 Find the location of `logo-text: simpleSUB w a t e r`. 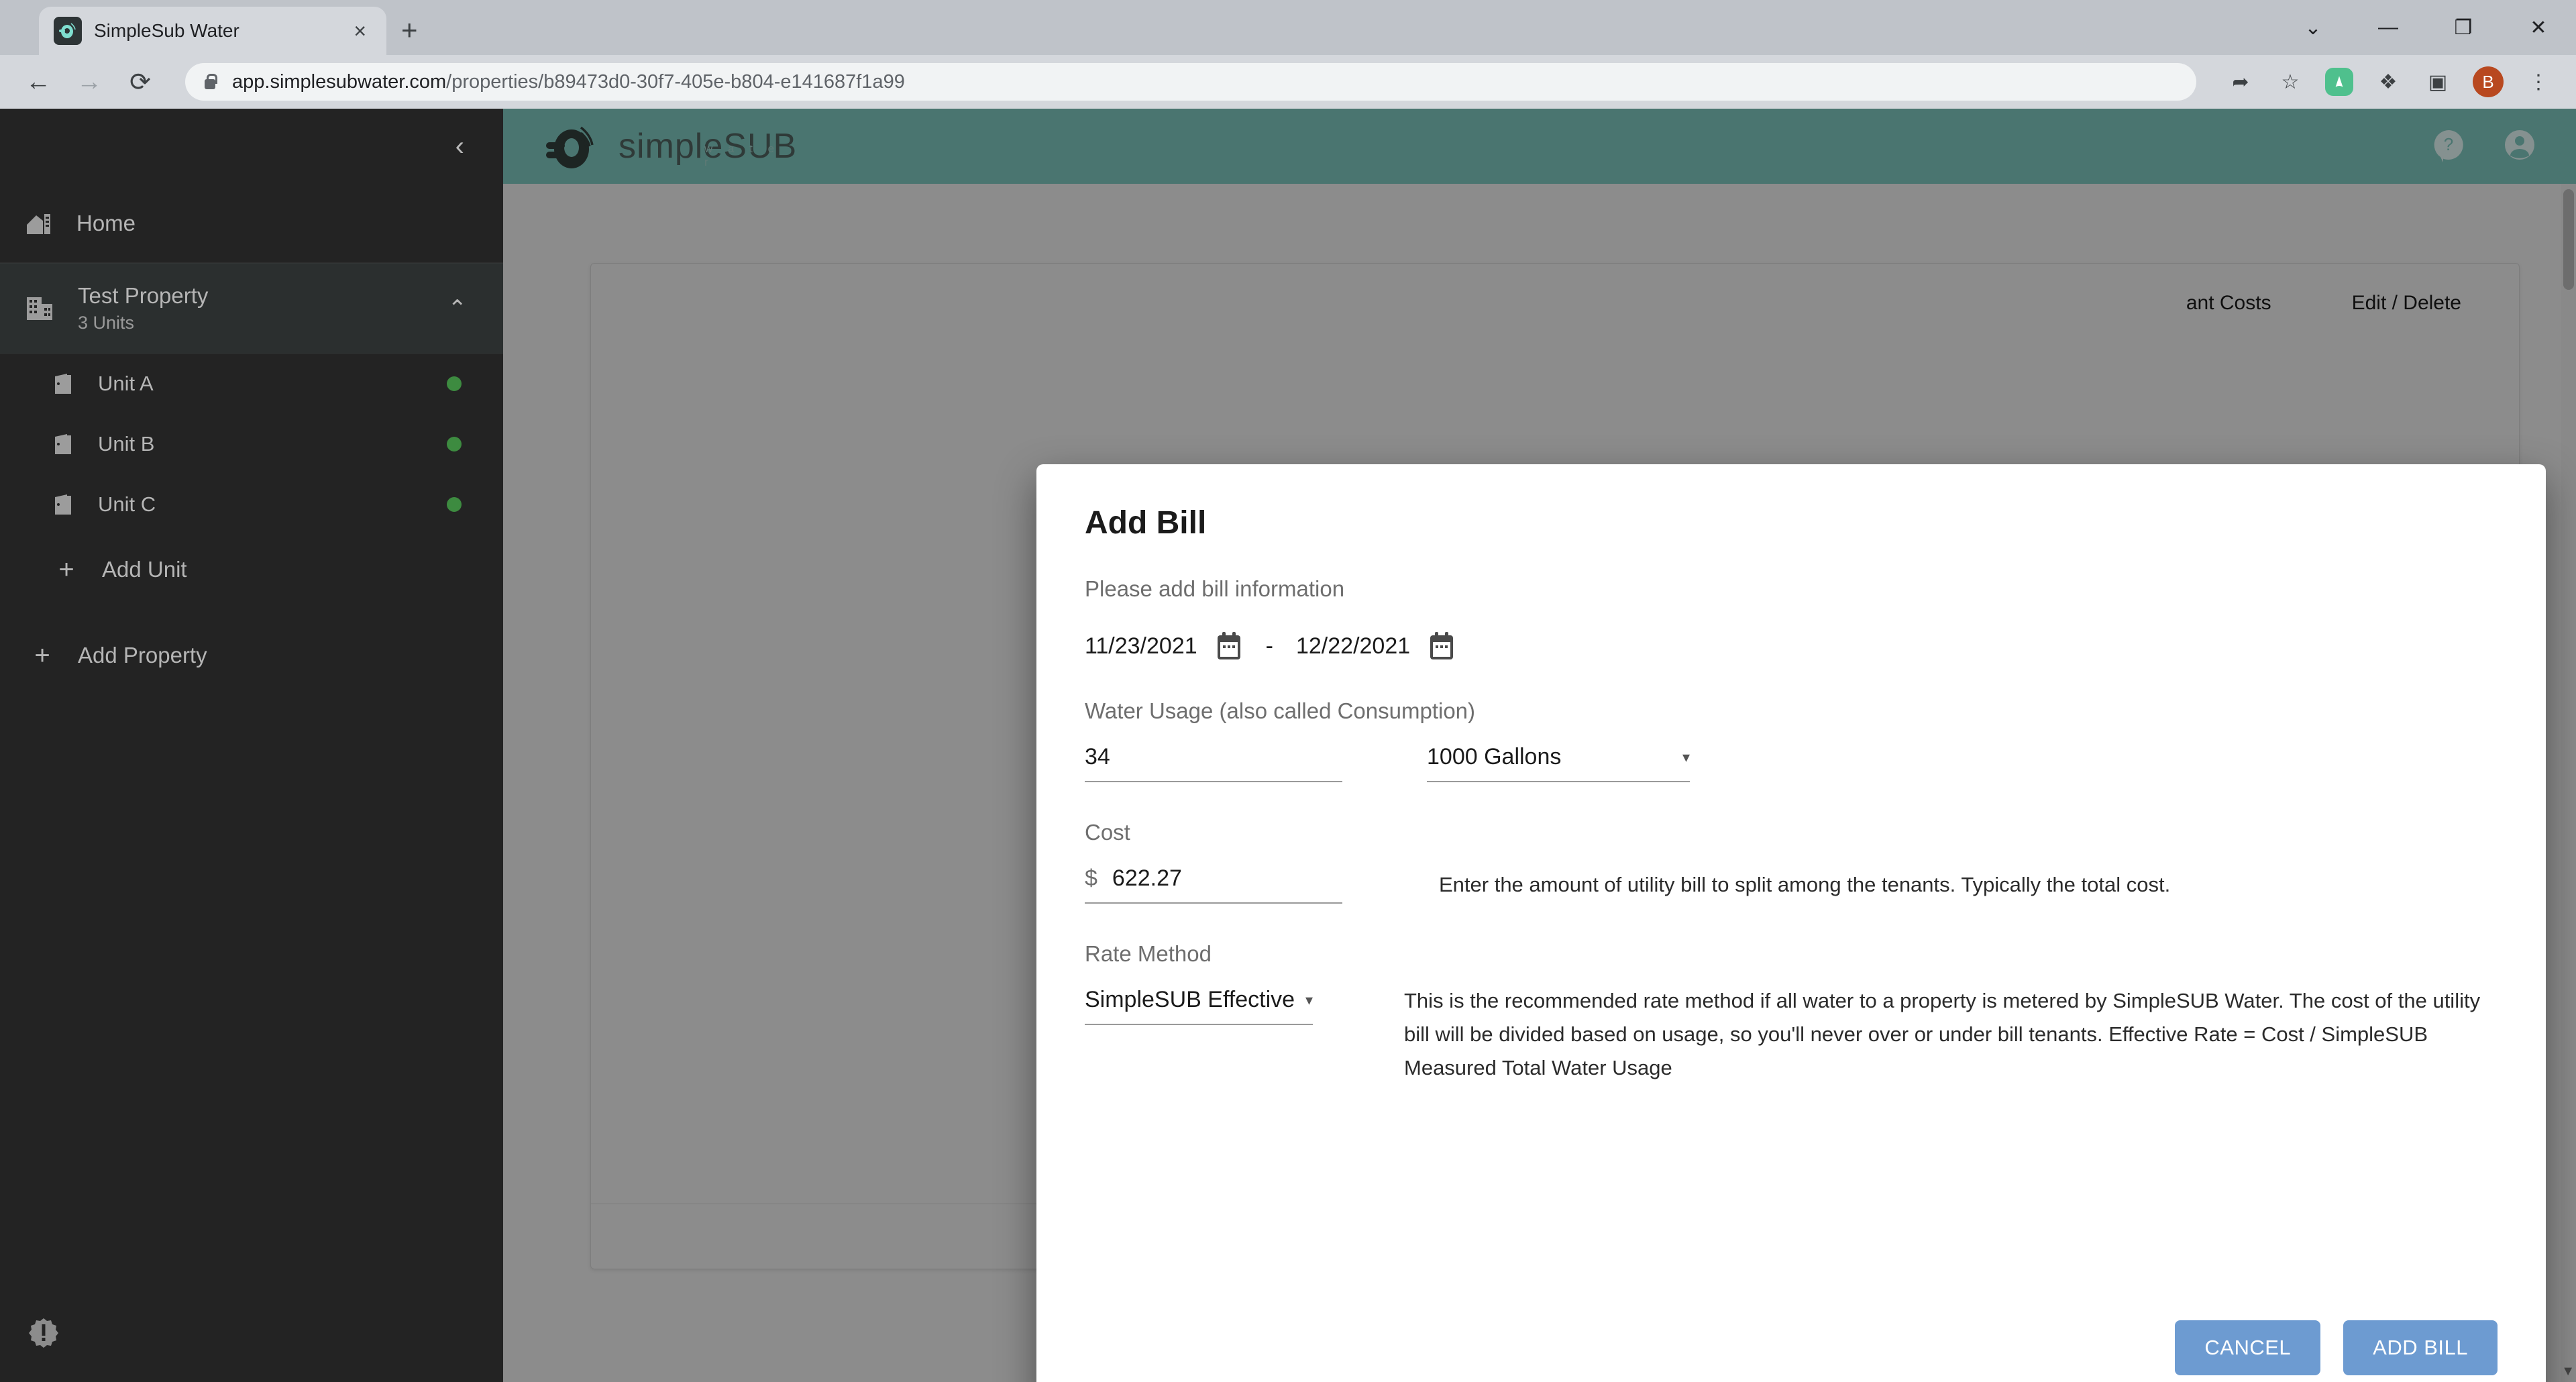

logo-text: simpleSUB w a t e r is located at coordinates (708, 147).